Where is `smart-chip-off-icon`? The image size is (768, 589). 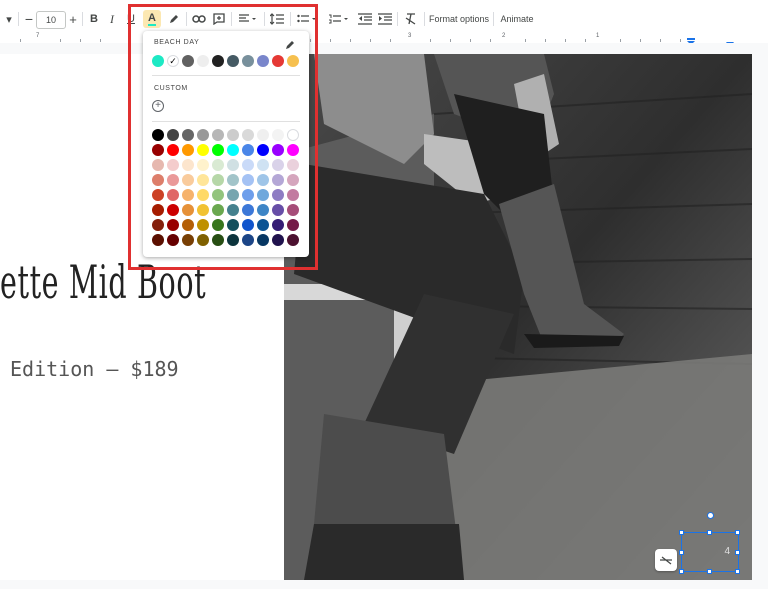 smart-chip-off-icon is located at coordinates (666, 560).